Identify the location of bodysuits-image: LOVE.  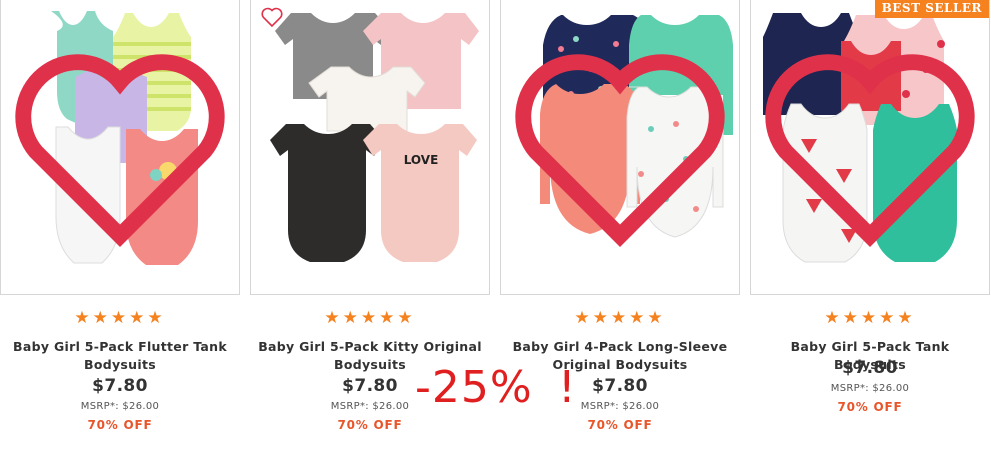
(374, 137).